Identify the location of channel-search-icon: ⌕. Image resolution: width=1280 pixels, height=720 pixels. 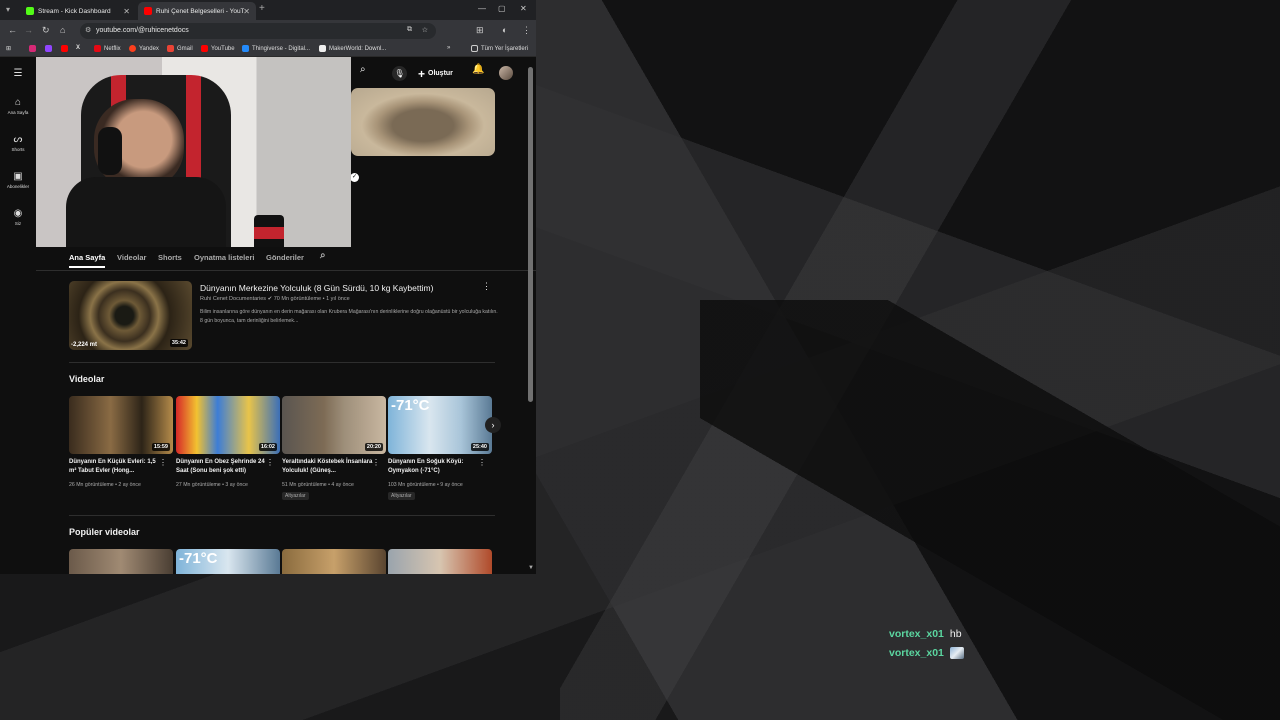
(323, 255).